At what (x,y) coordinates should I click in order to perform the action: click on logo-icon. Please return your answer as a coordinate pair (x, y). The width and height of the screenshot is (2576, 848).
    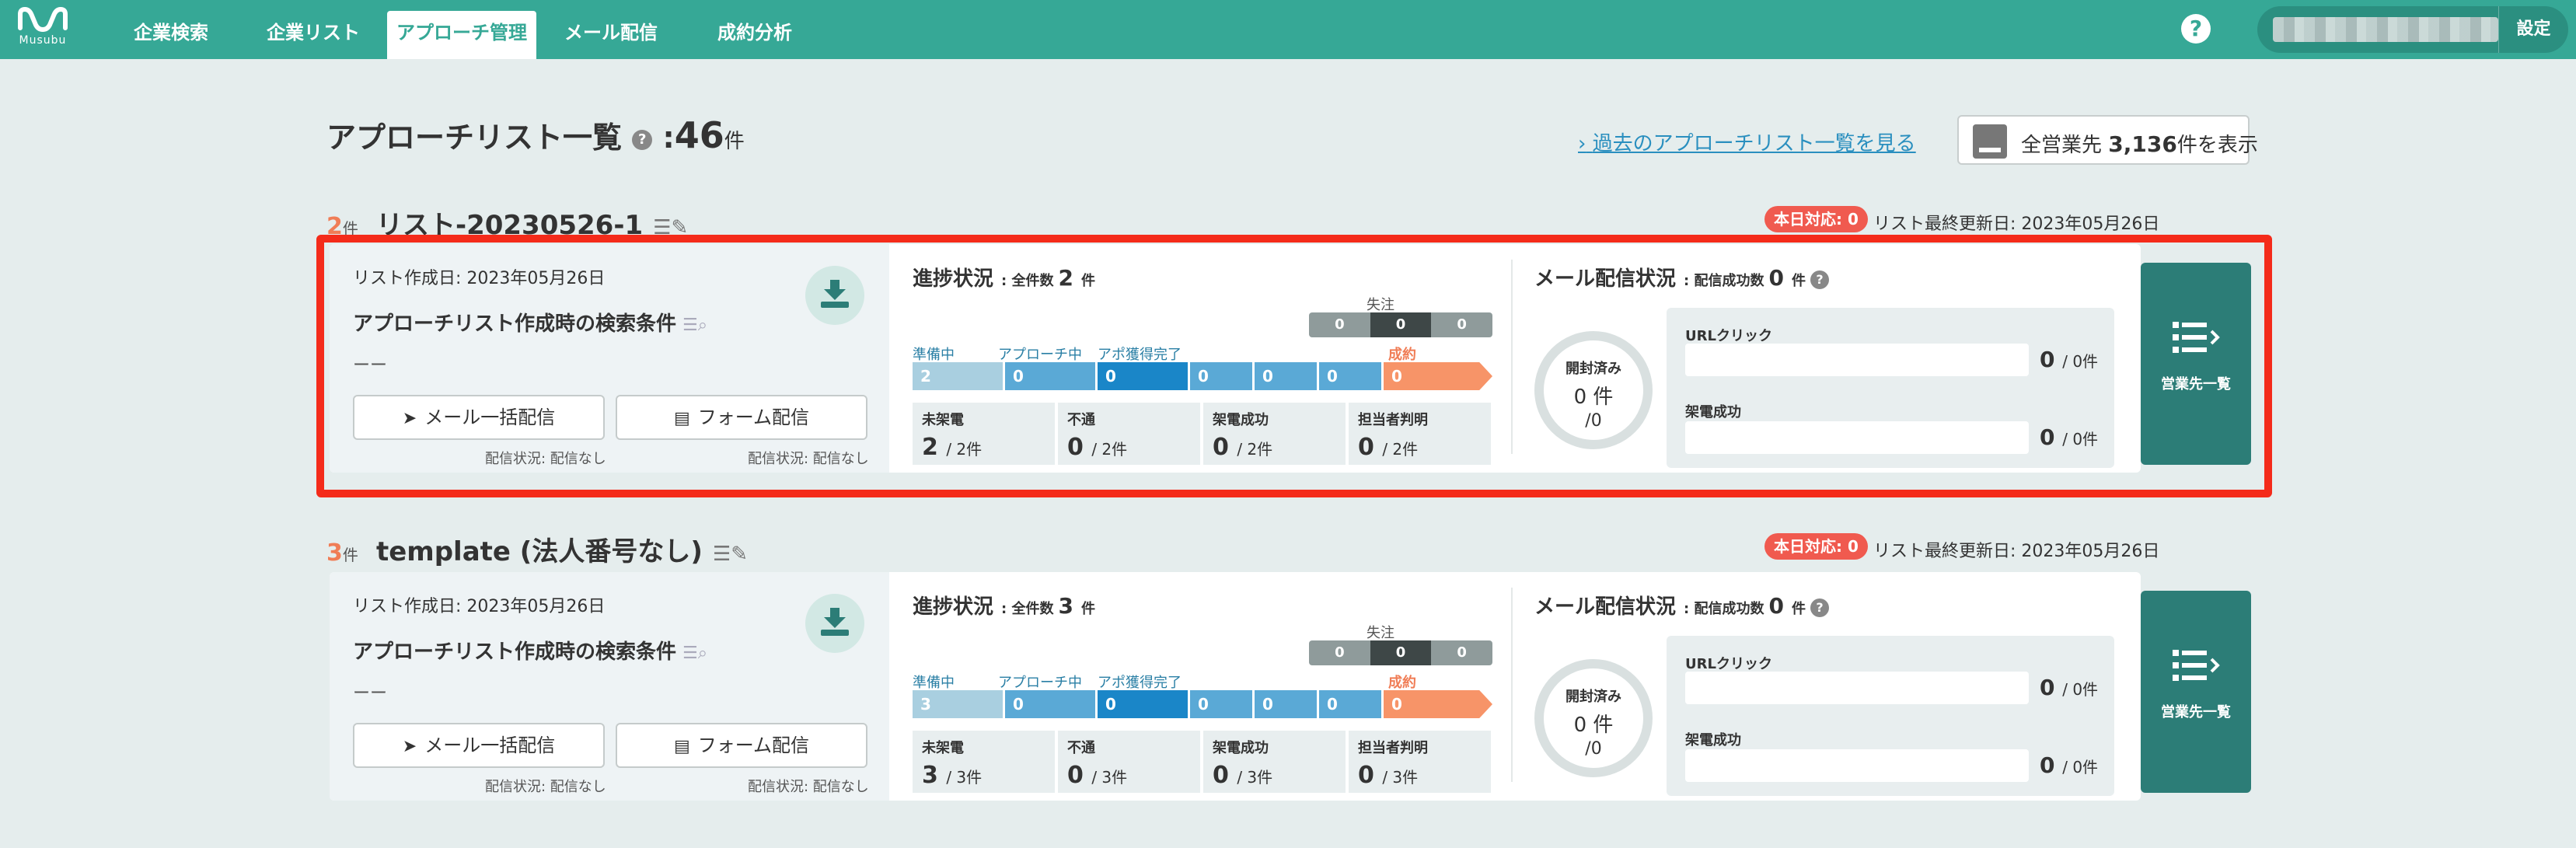
    Looking at the image, I should click on (43, 19).